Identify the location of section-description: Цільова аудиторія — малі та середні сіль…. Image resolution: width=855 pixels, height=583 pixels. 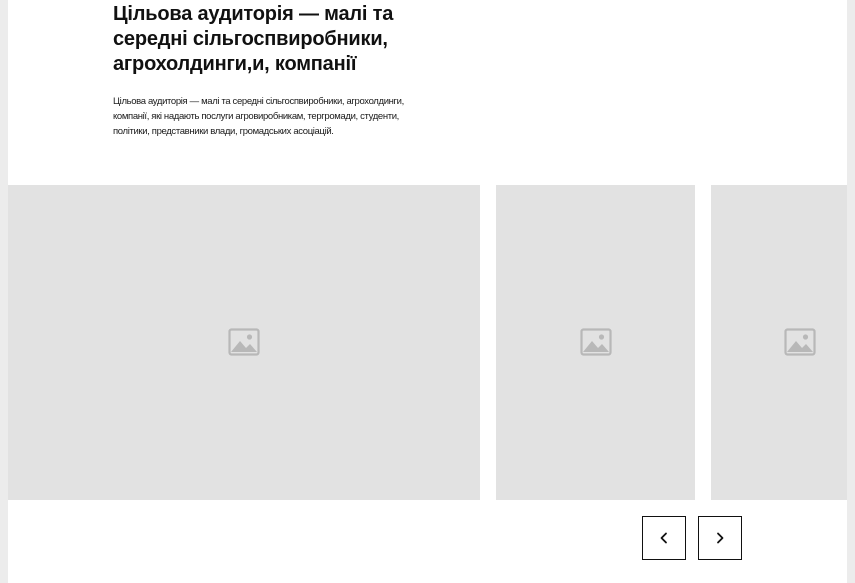
(258, 116).